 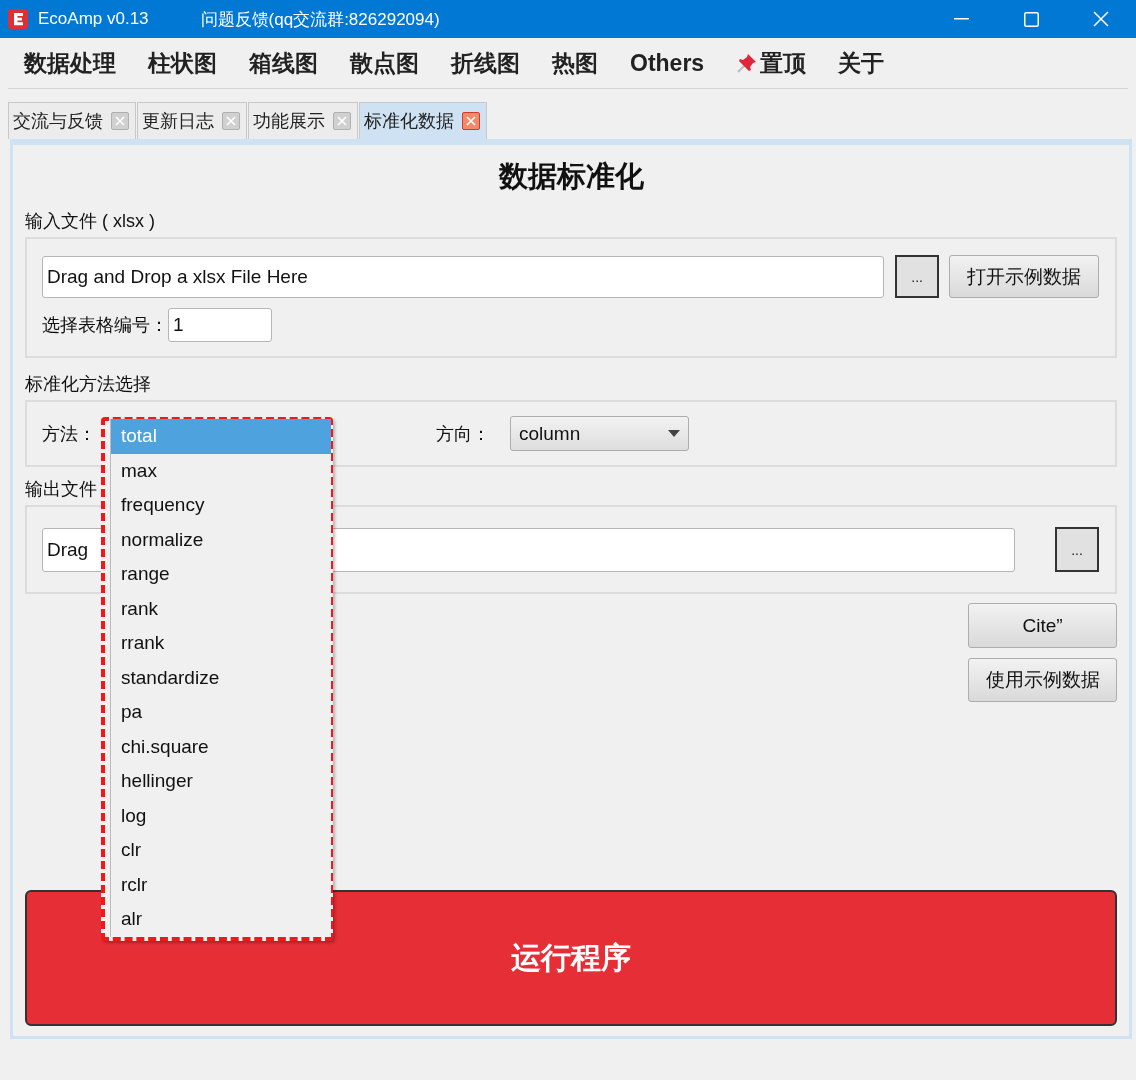 What do you see at coordinates (72, 120) in the screenshot?
I see `tab: 交流与反馈` at bounding box center [72, 120].